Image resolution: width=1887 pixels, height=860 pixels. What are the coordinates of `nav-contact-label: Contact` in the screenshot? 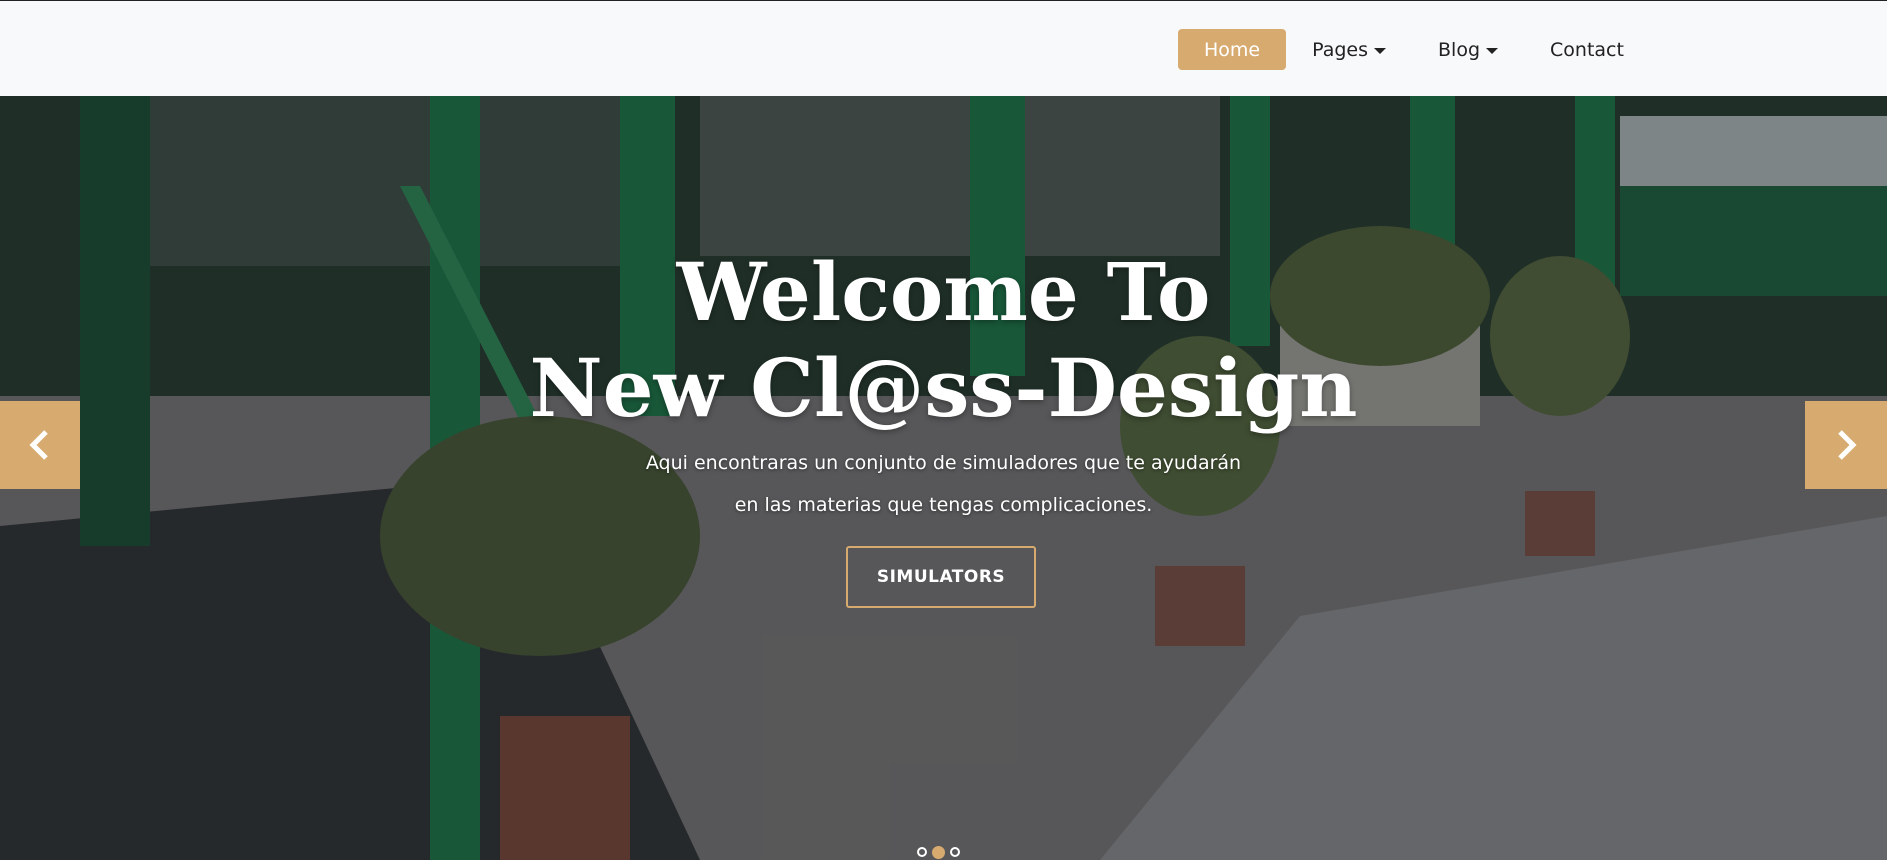 It's located at (1587, 49).